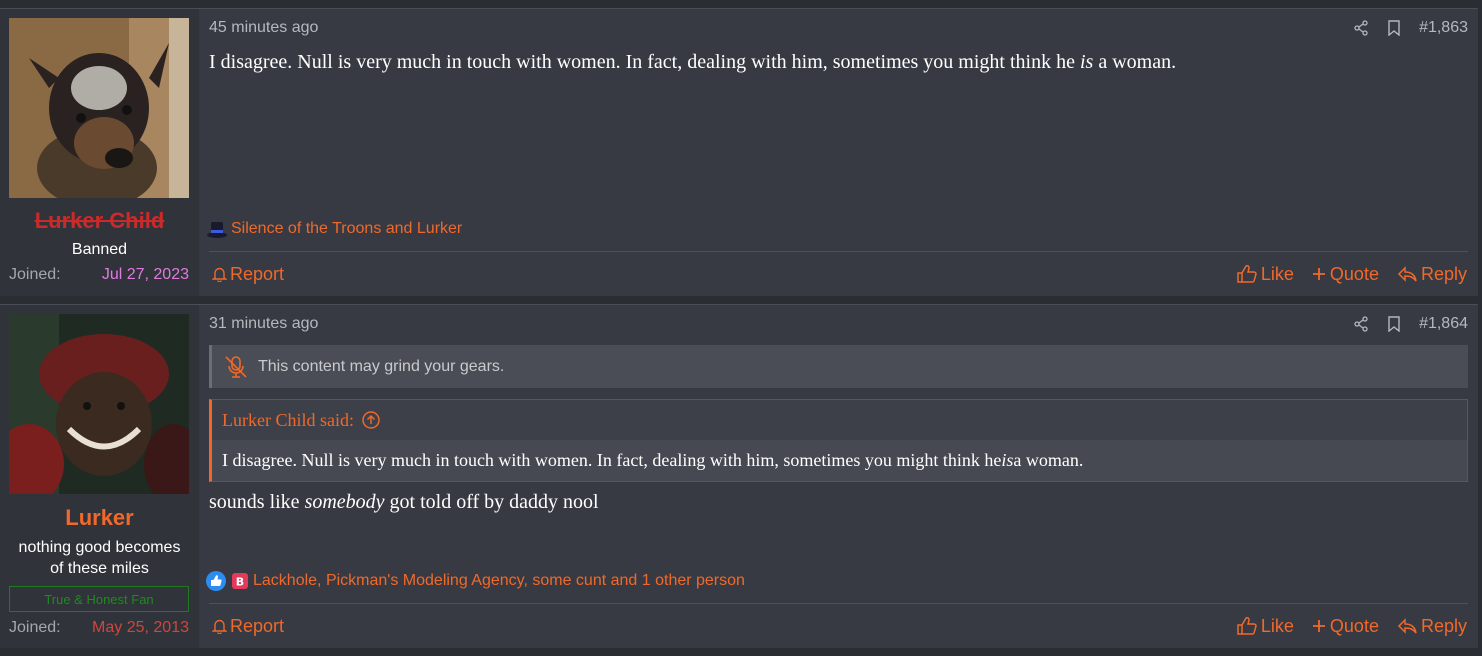 The height and width of the screenshot is (656, 1482). What do you see at coordinates (491, 502) in the screenshot?
I see `body-text-post: got told off by daddy nool` at bounding box center [491, 502].